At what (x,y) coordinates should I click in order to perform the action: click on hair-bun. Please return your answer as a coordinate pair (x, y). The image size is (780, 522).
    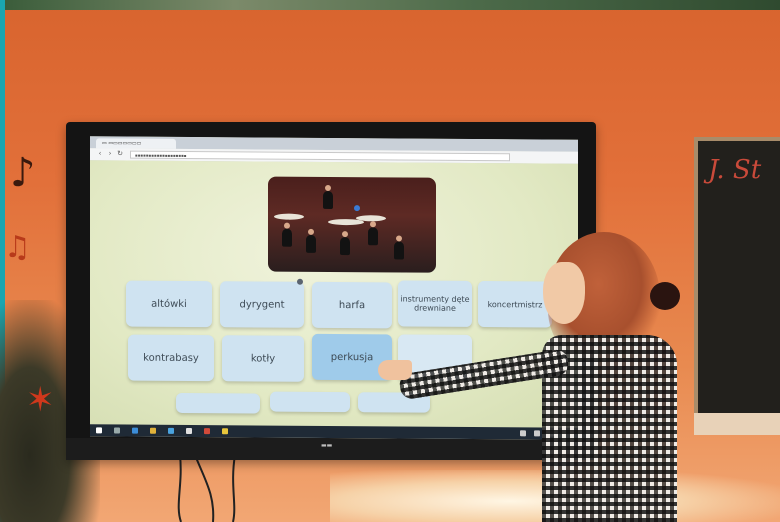
    Looking at the image, I should click on (665, 296).